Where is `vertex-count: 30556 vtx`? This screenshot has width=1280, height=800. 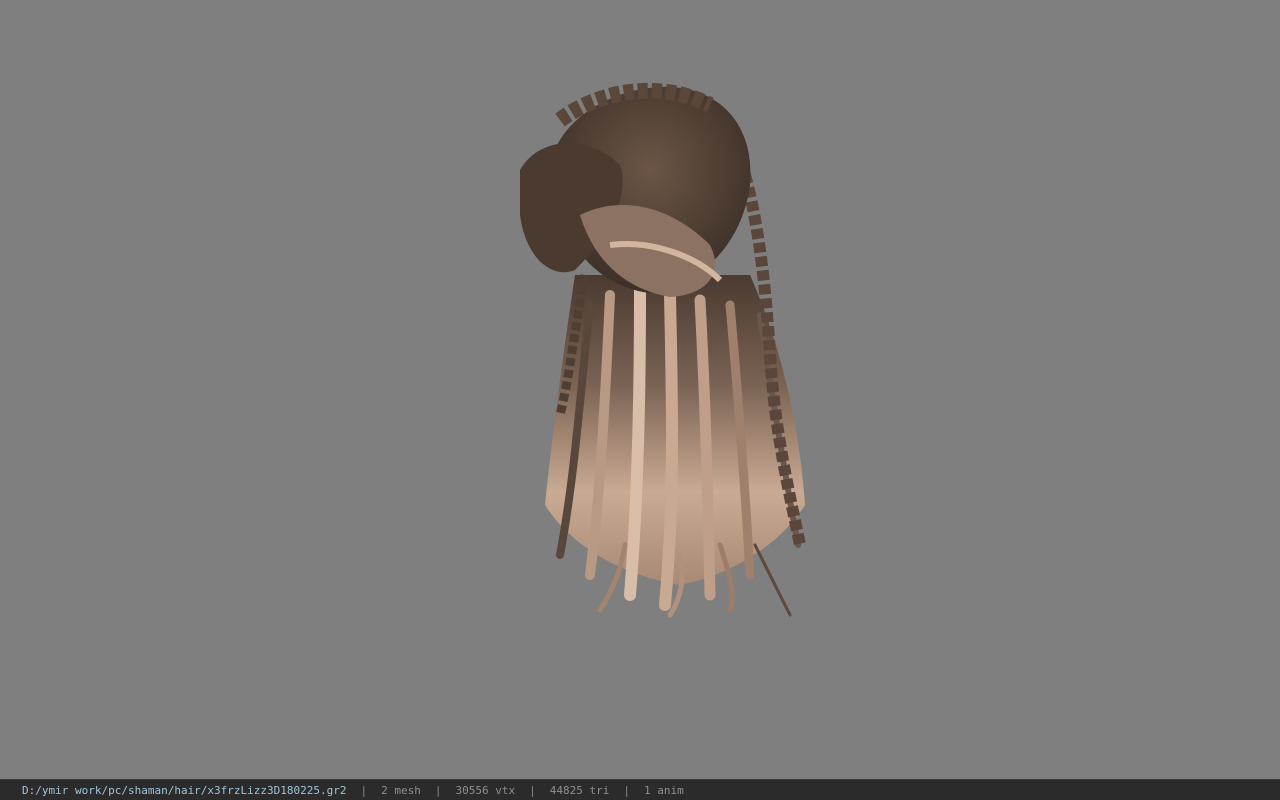 vertex-count: 30556 vtx is located at coordinates (485, 790).